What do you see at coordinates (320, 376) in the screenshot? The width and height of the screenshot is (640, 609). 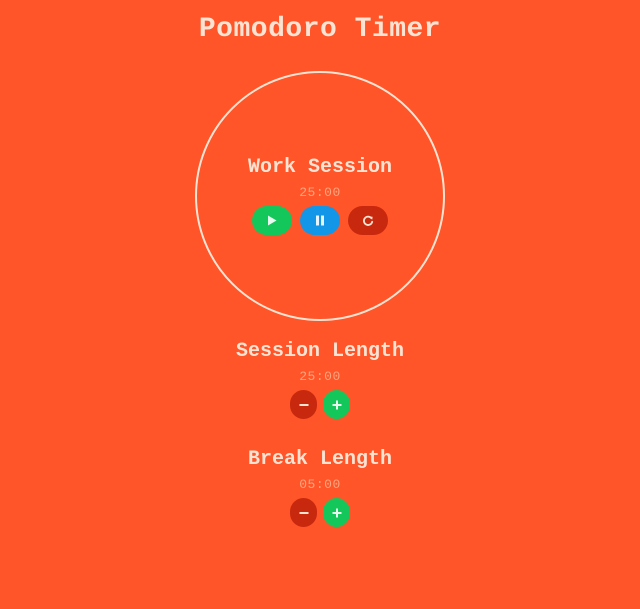 I see `session-length-value: 25:00` at bounding box center [320, 376].